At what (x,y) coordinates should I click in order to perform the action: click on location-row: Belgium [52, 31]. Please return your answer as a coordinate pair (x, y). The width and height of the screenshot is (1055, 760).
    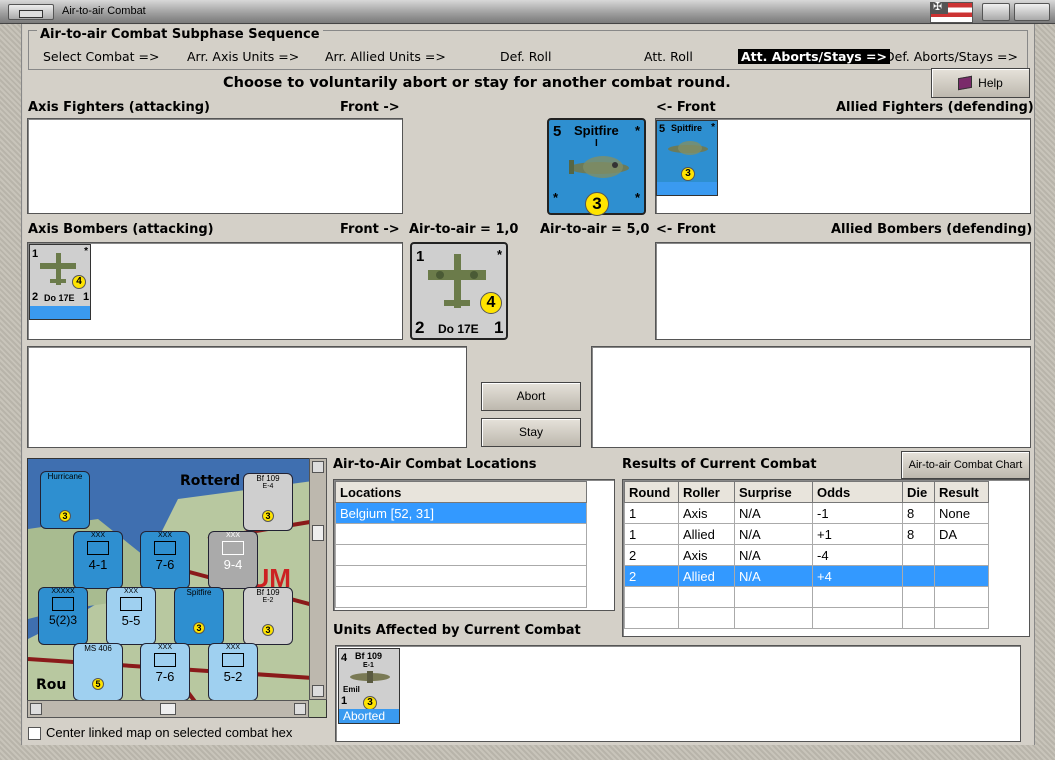
    Looking at the image, I should click on (461, 513).